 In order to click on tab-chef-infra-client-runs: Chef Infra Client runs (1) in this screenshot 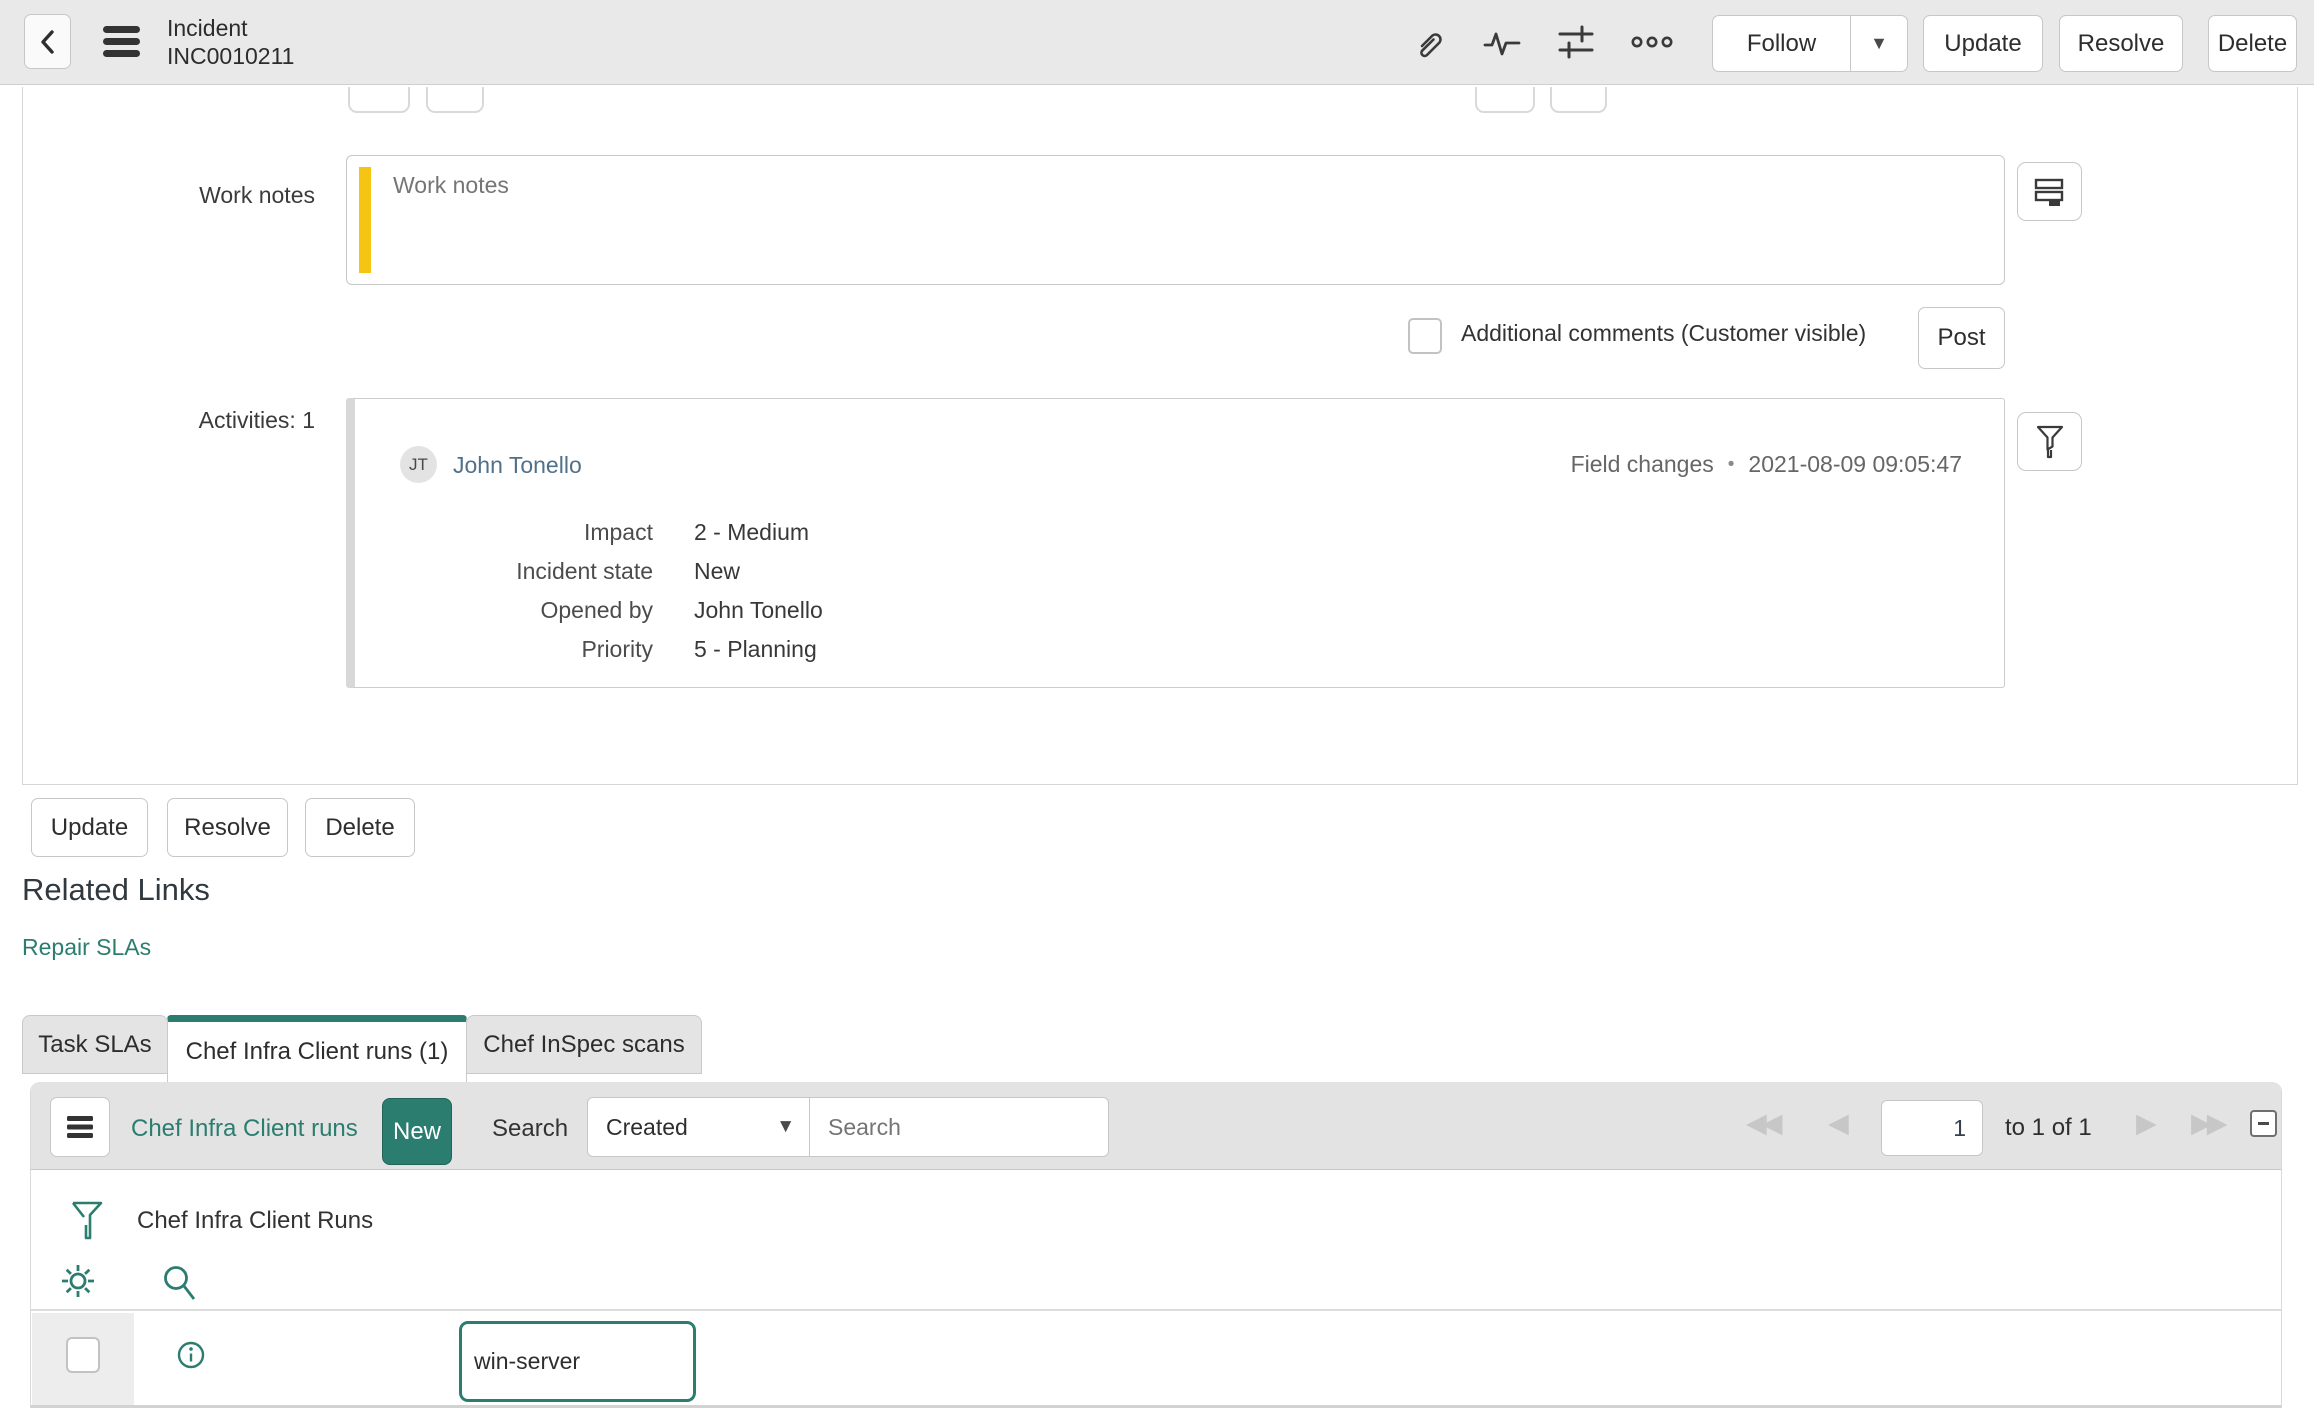, I will do `click(317, 1048)`.